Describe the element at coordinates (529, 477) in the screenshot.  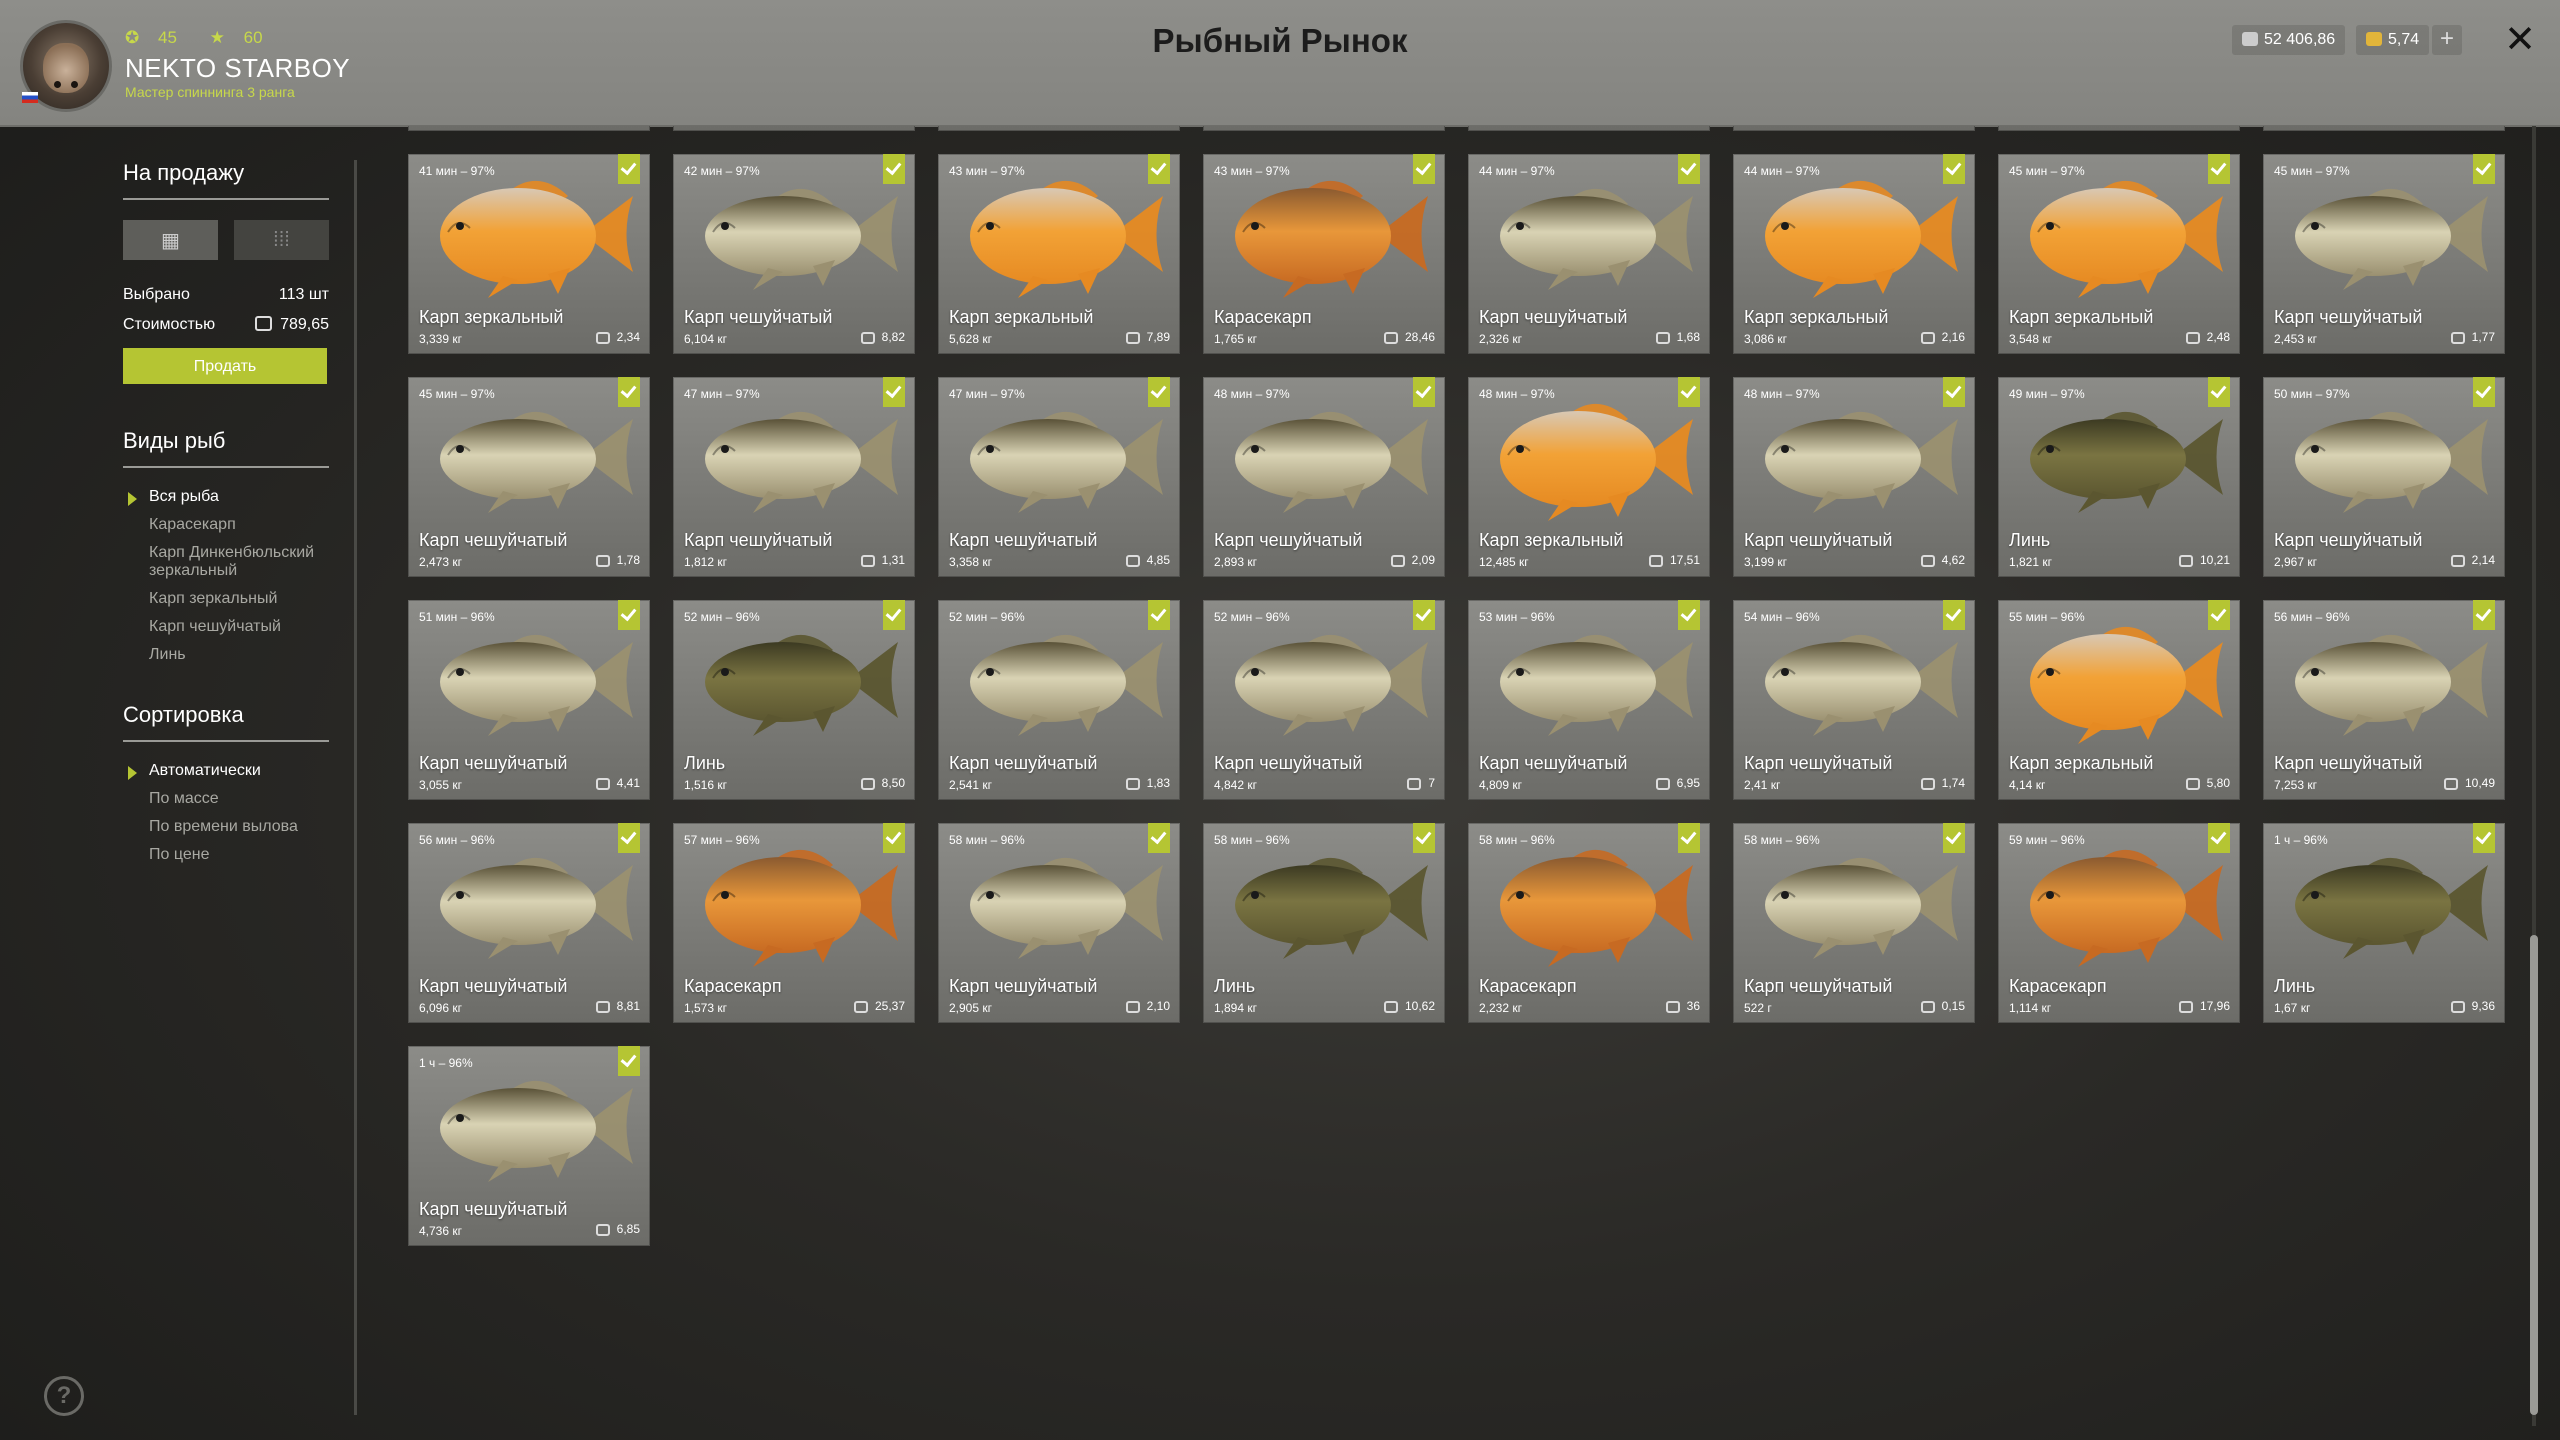
I see `fish-card: 45 мин – 97% Карп чешуйчатый 2,473 кг 1,78` at that location.